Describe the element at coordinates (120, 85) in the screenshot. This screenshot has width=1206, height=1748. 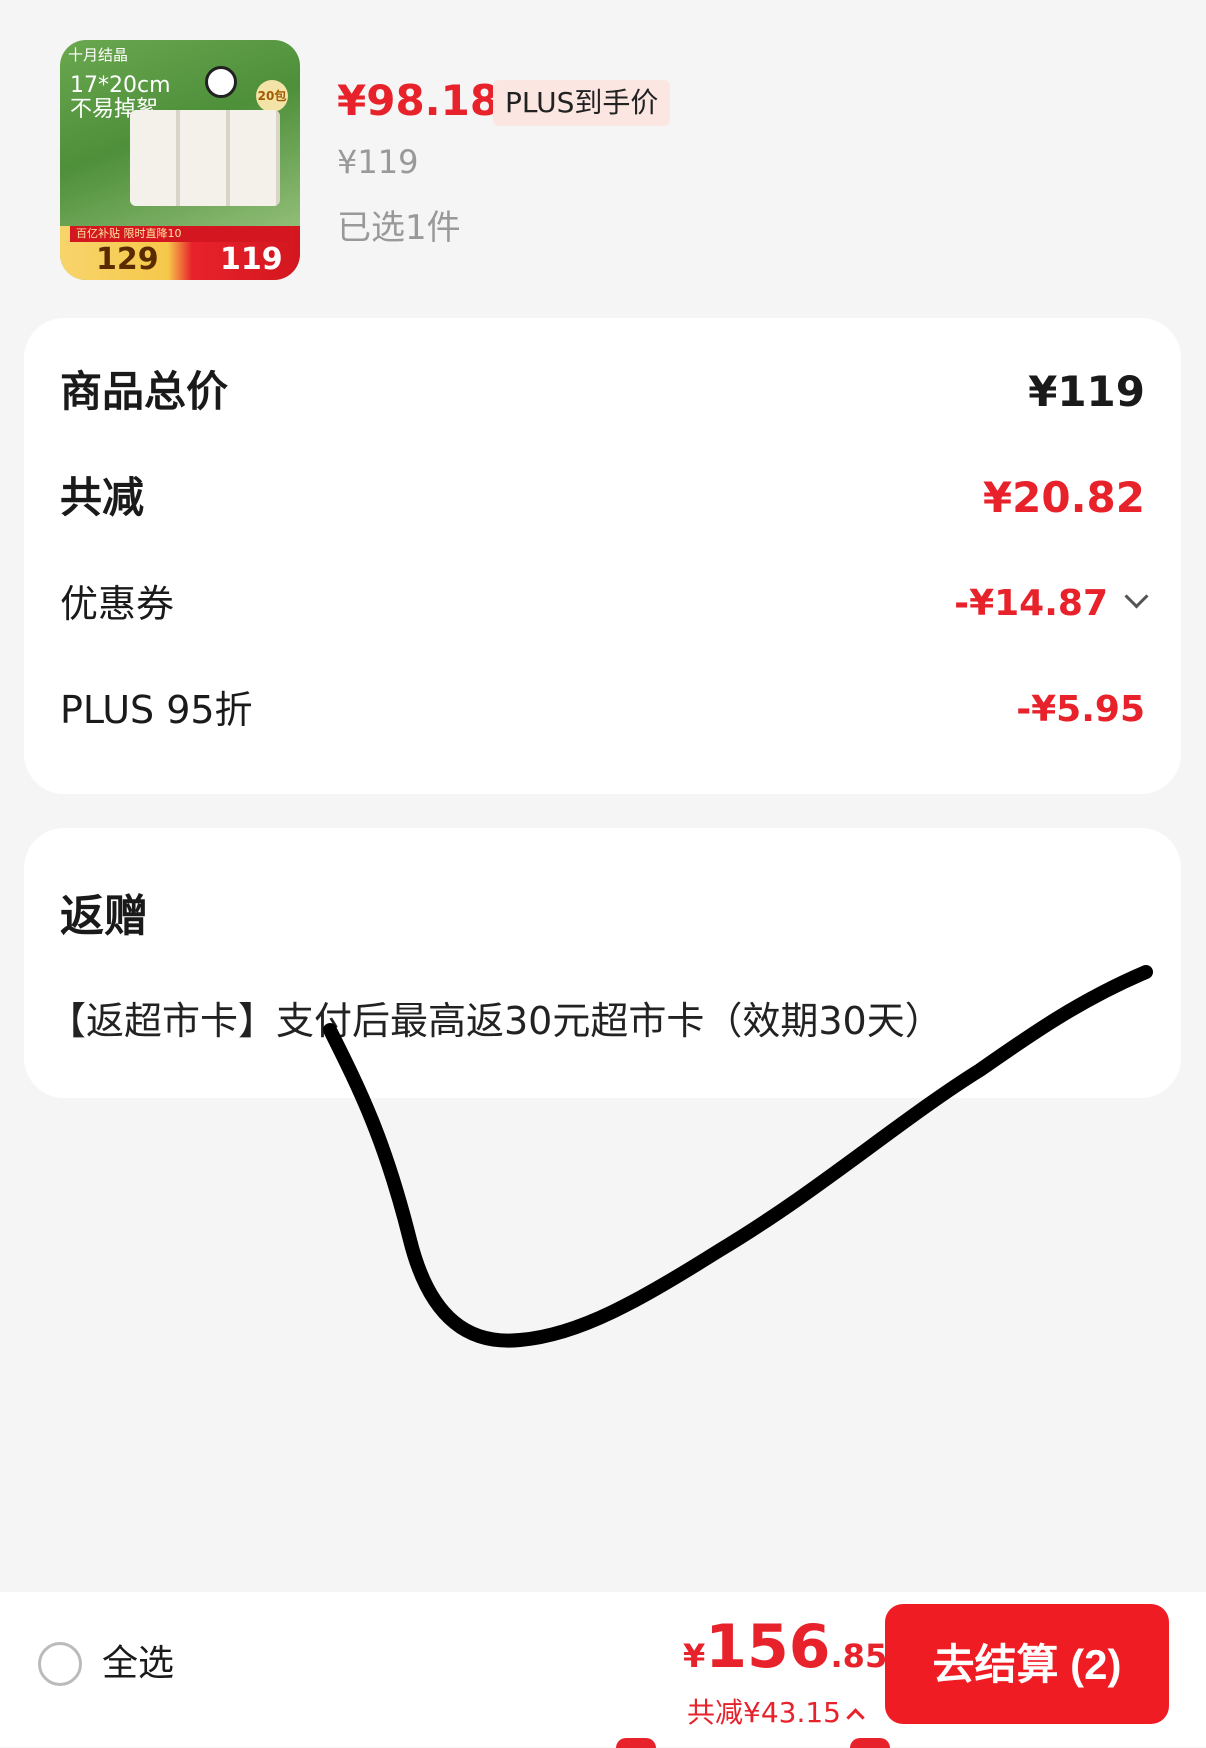
I see `thumb-size-text: 17*20cm` at that location.